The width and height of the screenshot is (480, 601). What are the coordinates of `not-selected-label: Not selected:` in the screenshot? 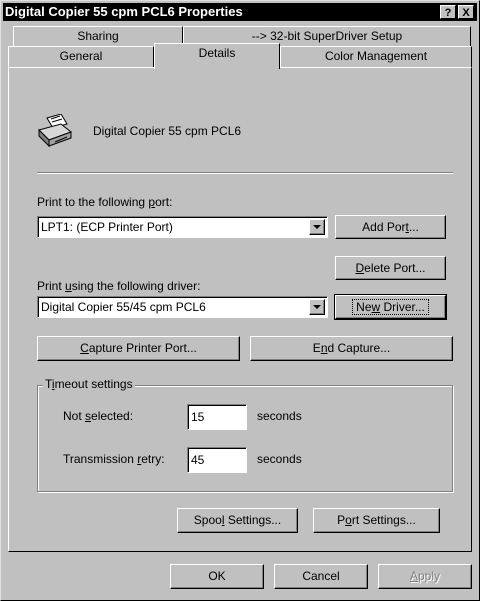 It's located at (98, 416).